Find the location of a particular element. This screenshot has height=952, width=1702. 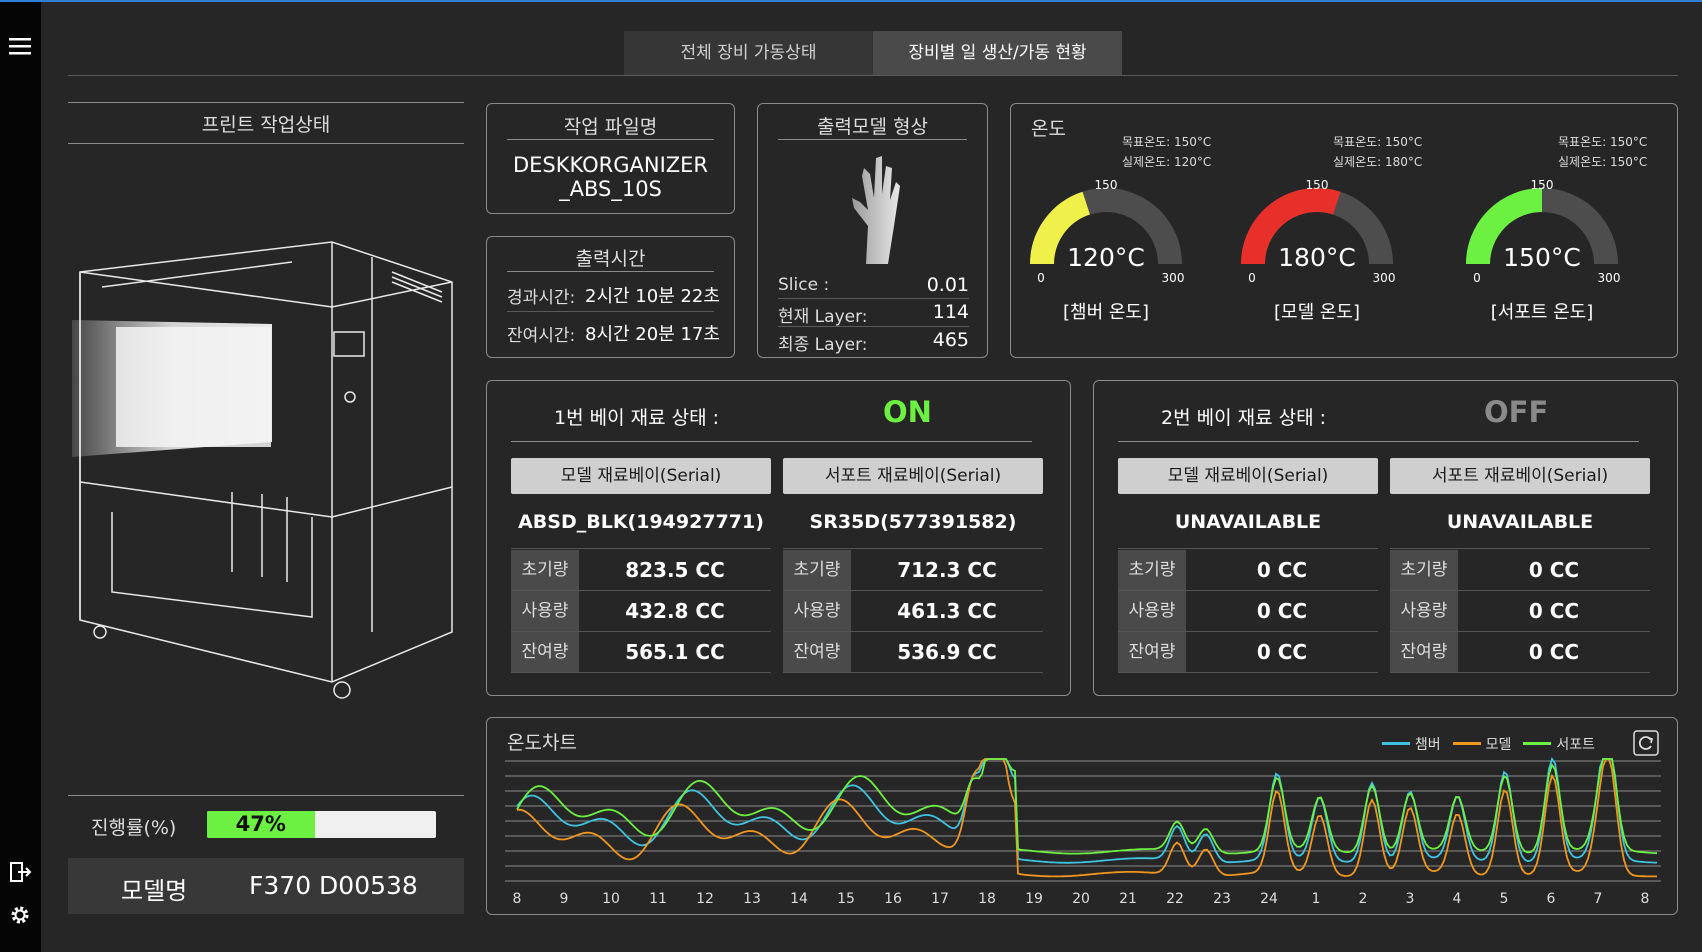

material-row: 초기량 712.3 CC is located at coordinates (913, 570).